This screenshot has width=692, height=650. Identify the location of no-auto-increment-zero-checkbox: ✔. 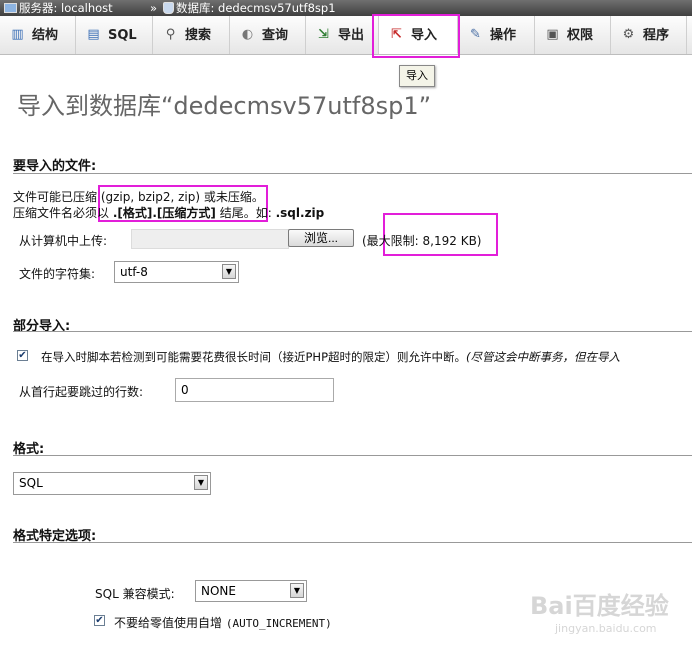
(99, 620).